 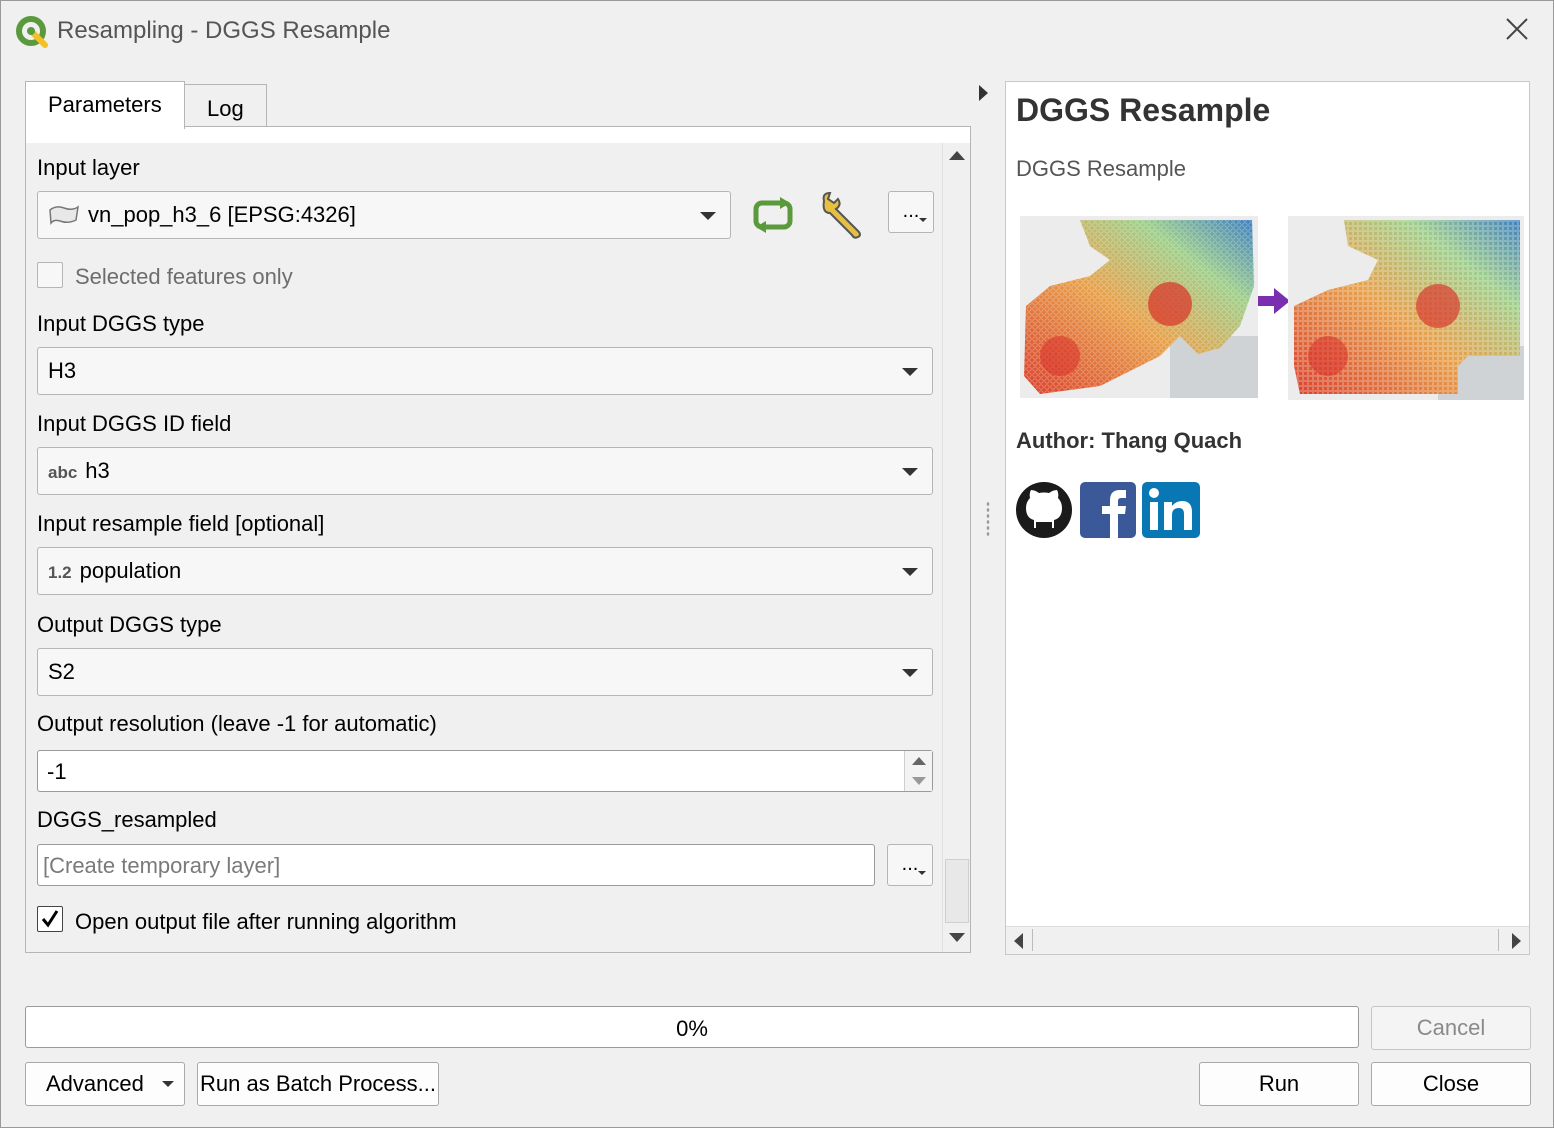 I want to click on tab-parameters-label: Parameters, so click(x=105, y=104).